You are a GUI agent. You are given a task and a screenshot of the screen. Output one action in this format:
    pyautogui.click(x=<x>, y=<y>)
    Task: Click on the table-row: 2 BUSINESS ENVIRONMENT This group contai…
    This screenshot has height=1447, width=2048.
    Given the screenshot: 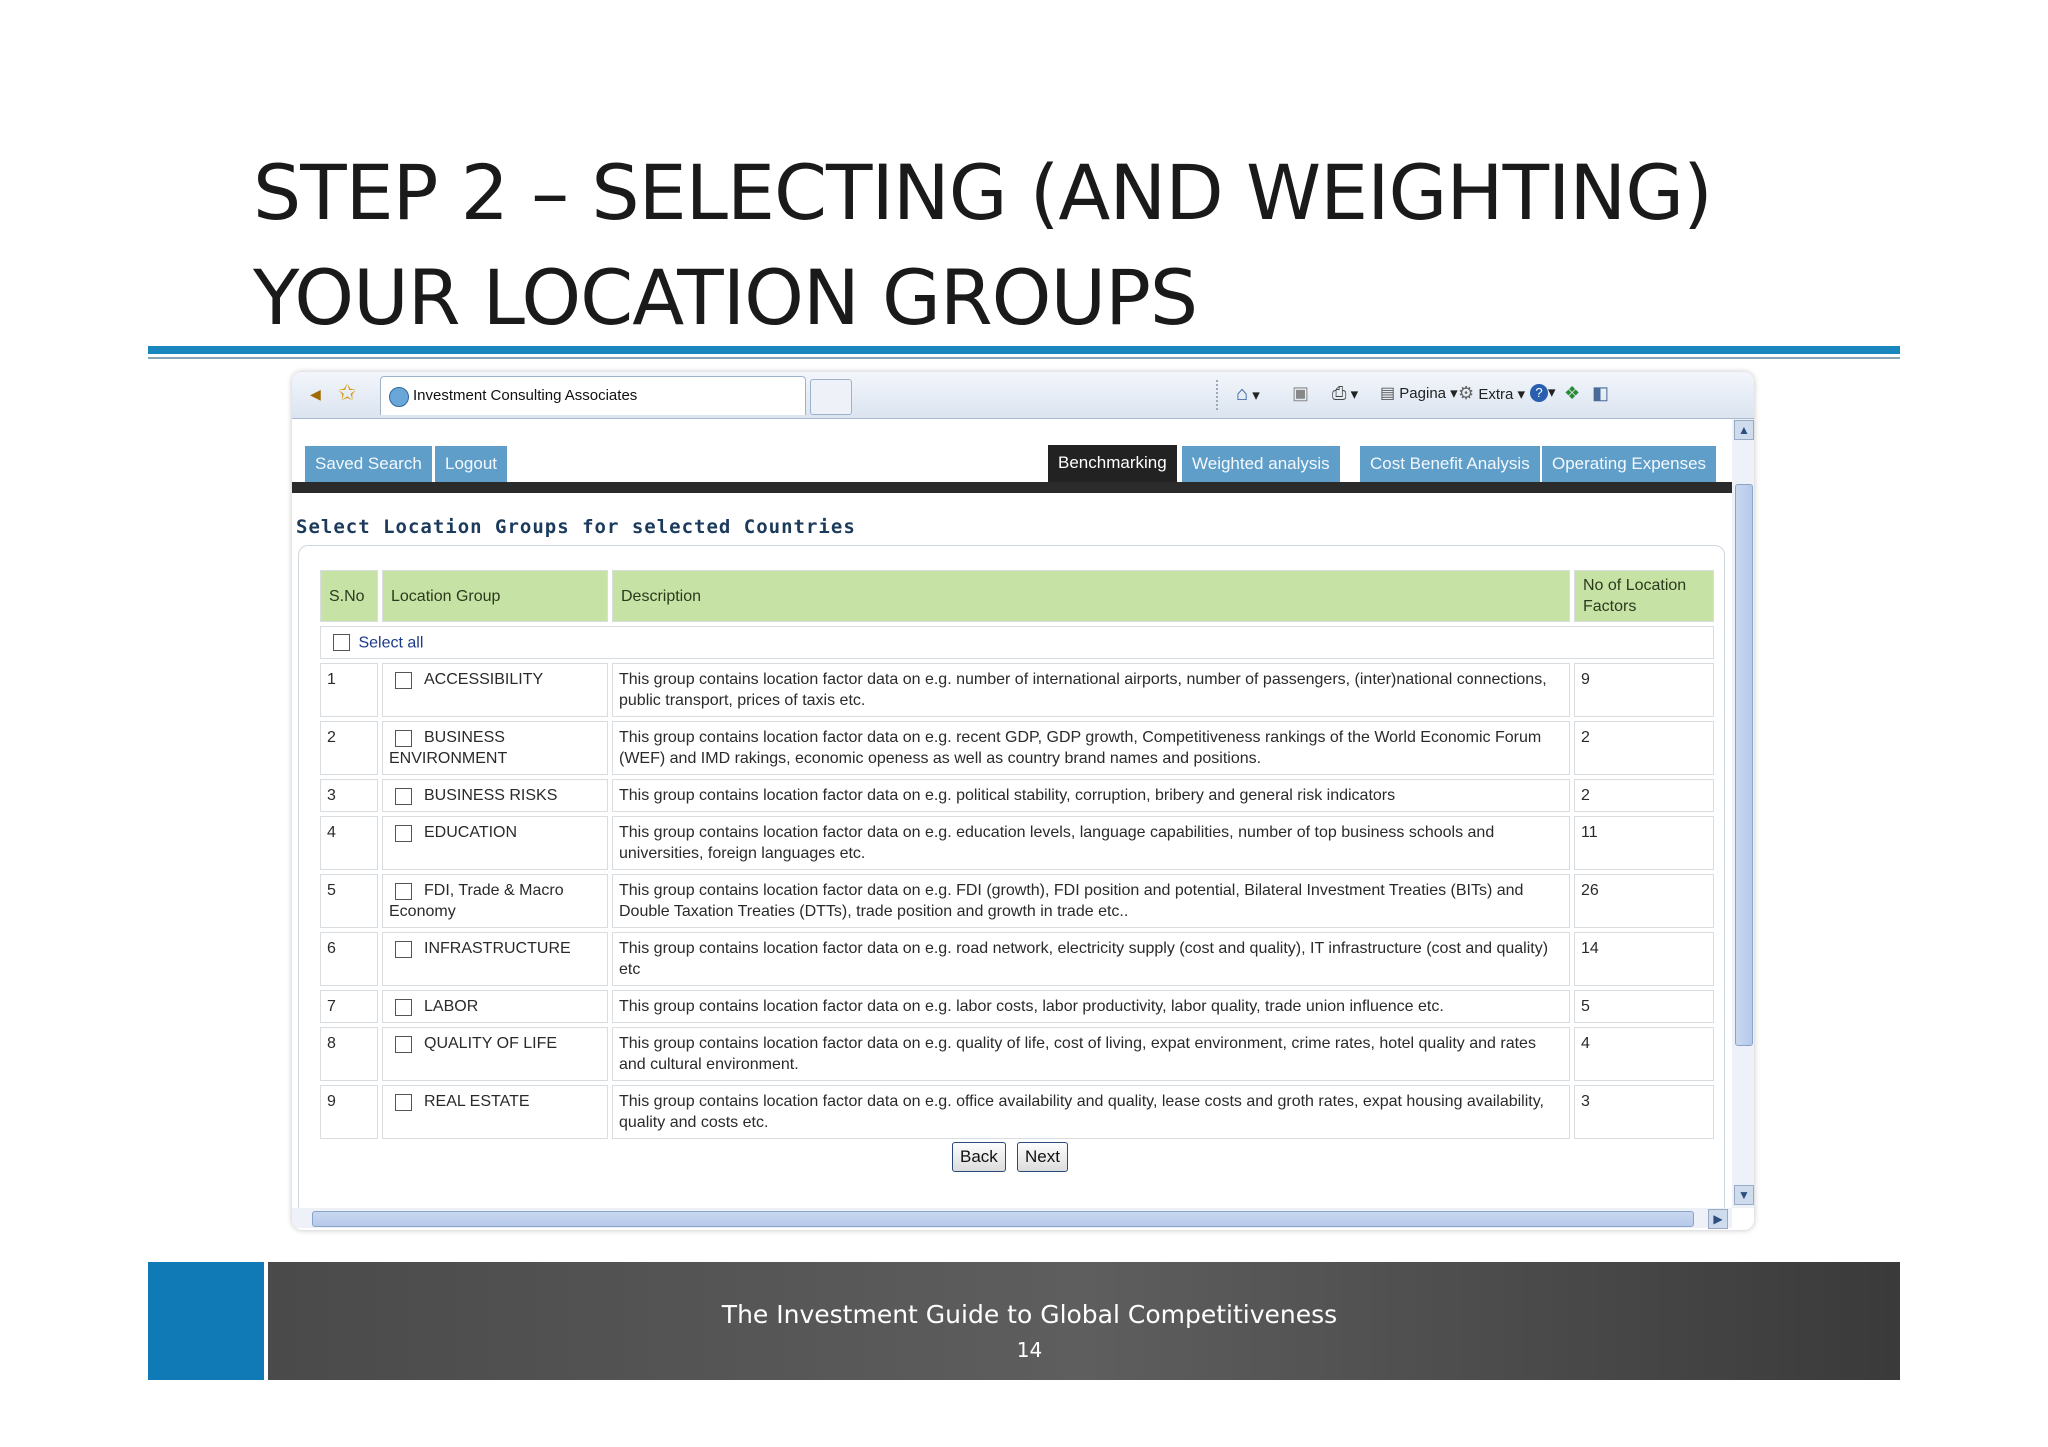 What is the action you would take?
    pyautogui.click(x=1017, y=748)
    